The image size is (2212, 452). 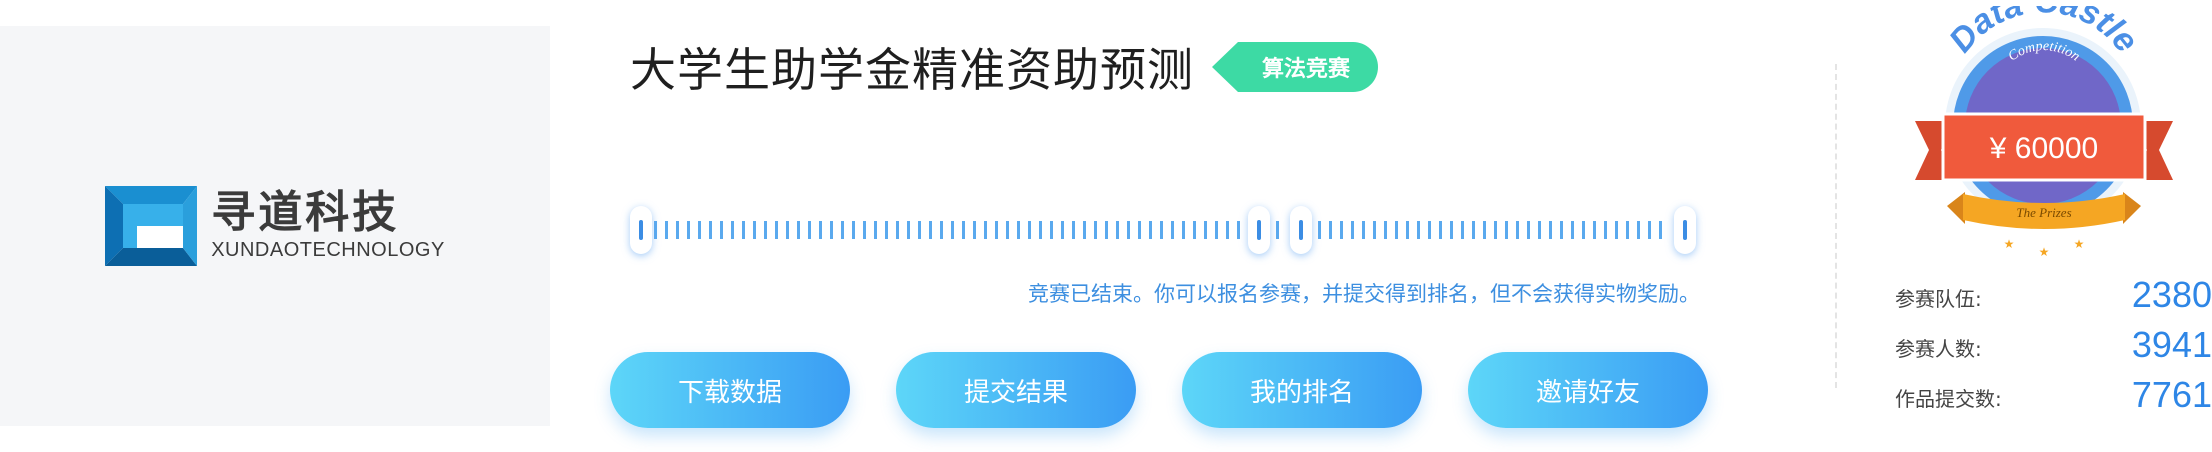 I want to click on competition-timeline, so click(x=1165, y=230).